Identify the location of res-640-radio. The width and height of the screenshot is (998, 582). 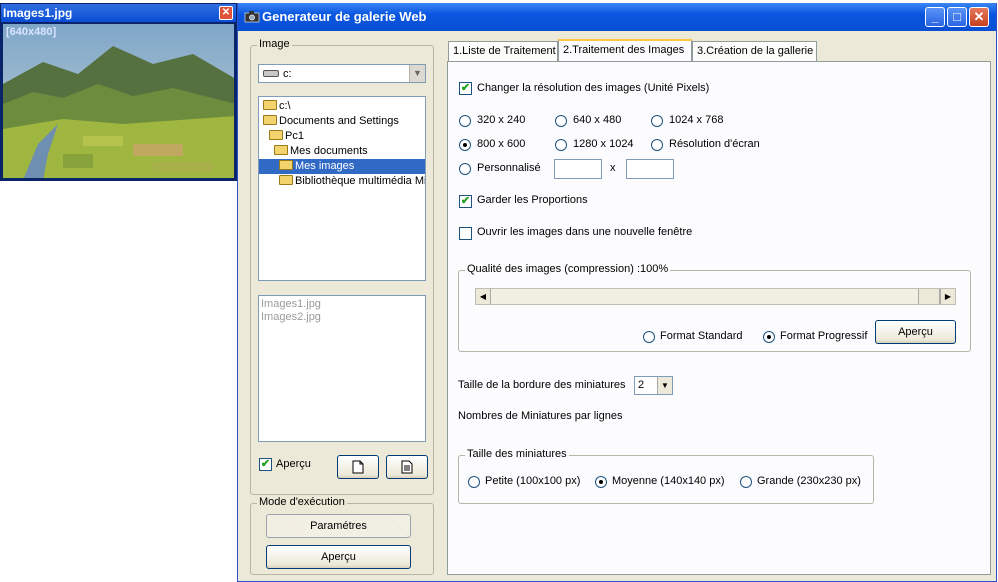
(561, 121).